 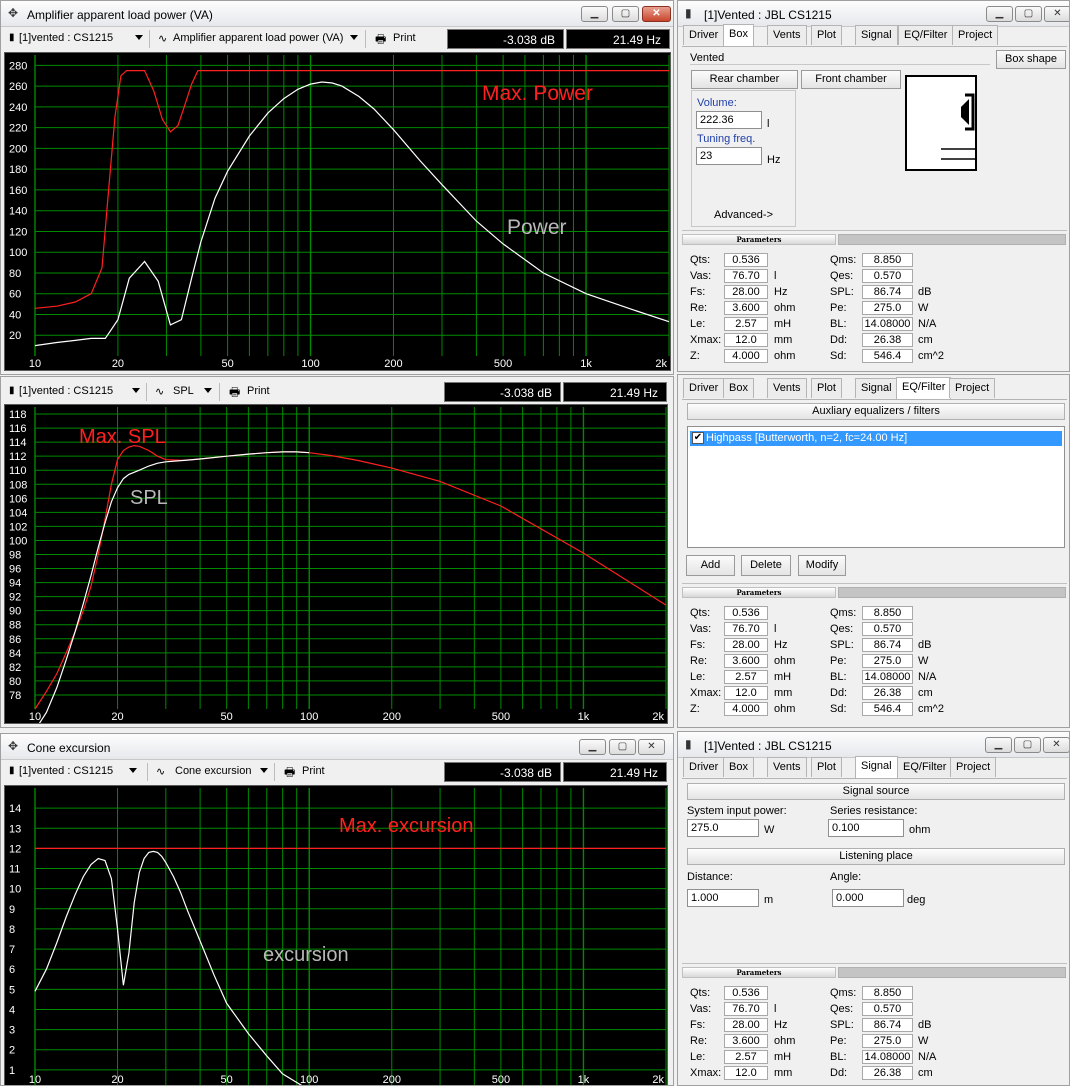 I want to click on doc-icon: ▮, so click(x=12, y=770).